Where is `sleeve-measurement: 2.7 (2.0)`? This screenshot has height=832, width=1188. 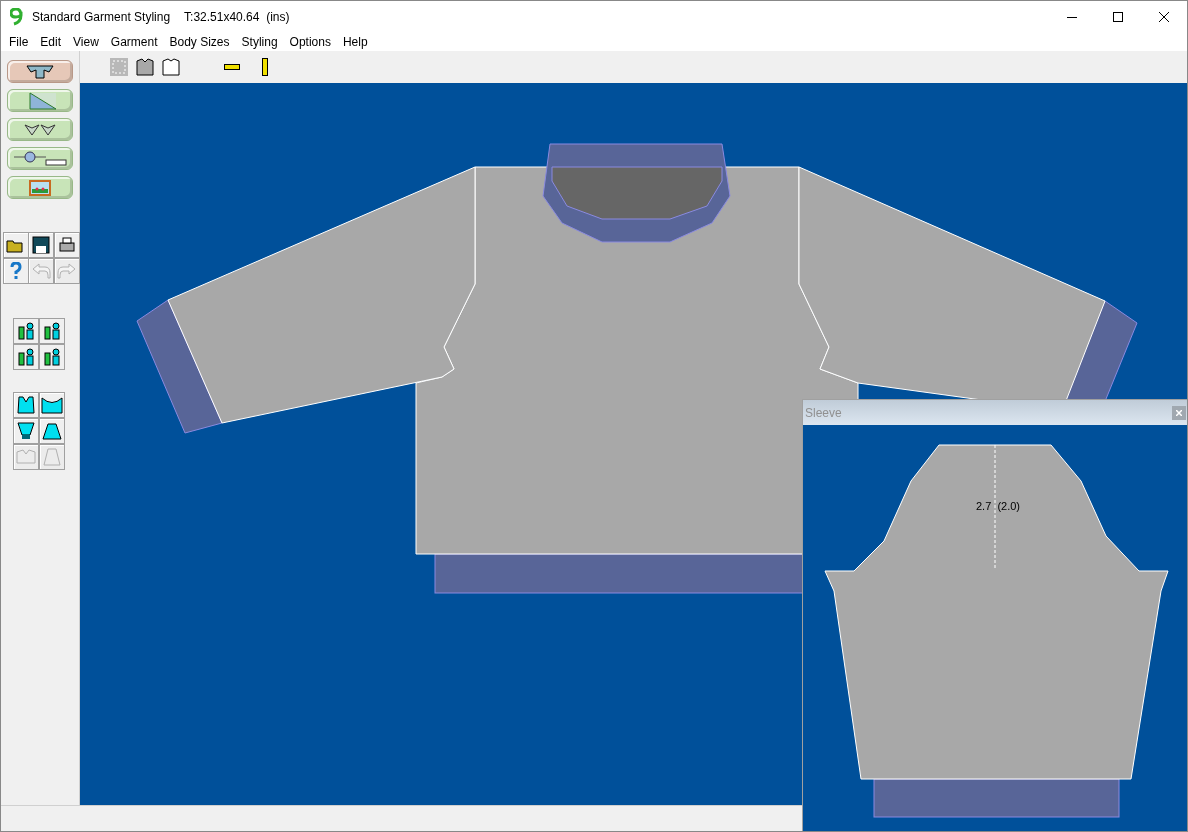 sleeve-measurement: 2.7 (2.0) is located at coordinates (998, 506).